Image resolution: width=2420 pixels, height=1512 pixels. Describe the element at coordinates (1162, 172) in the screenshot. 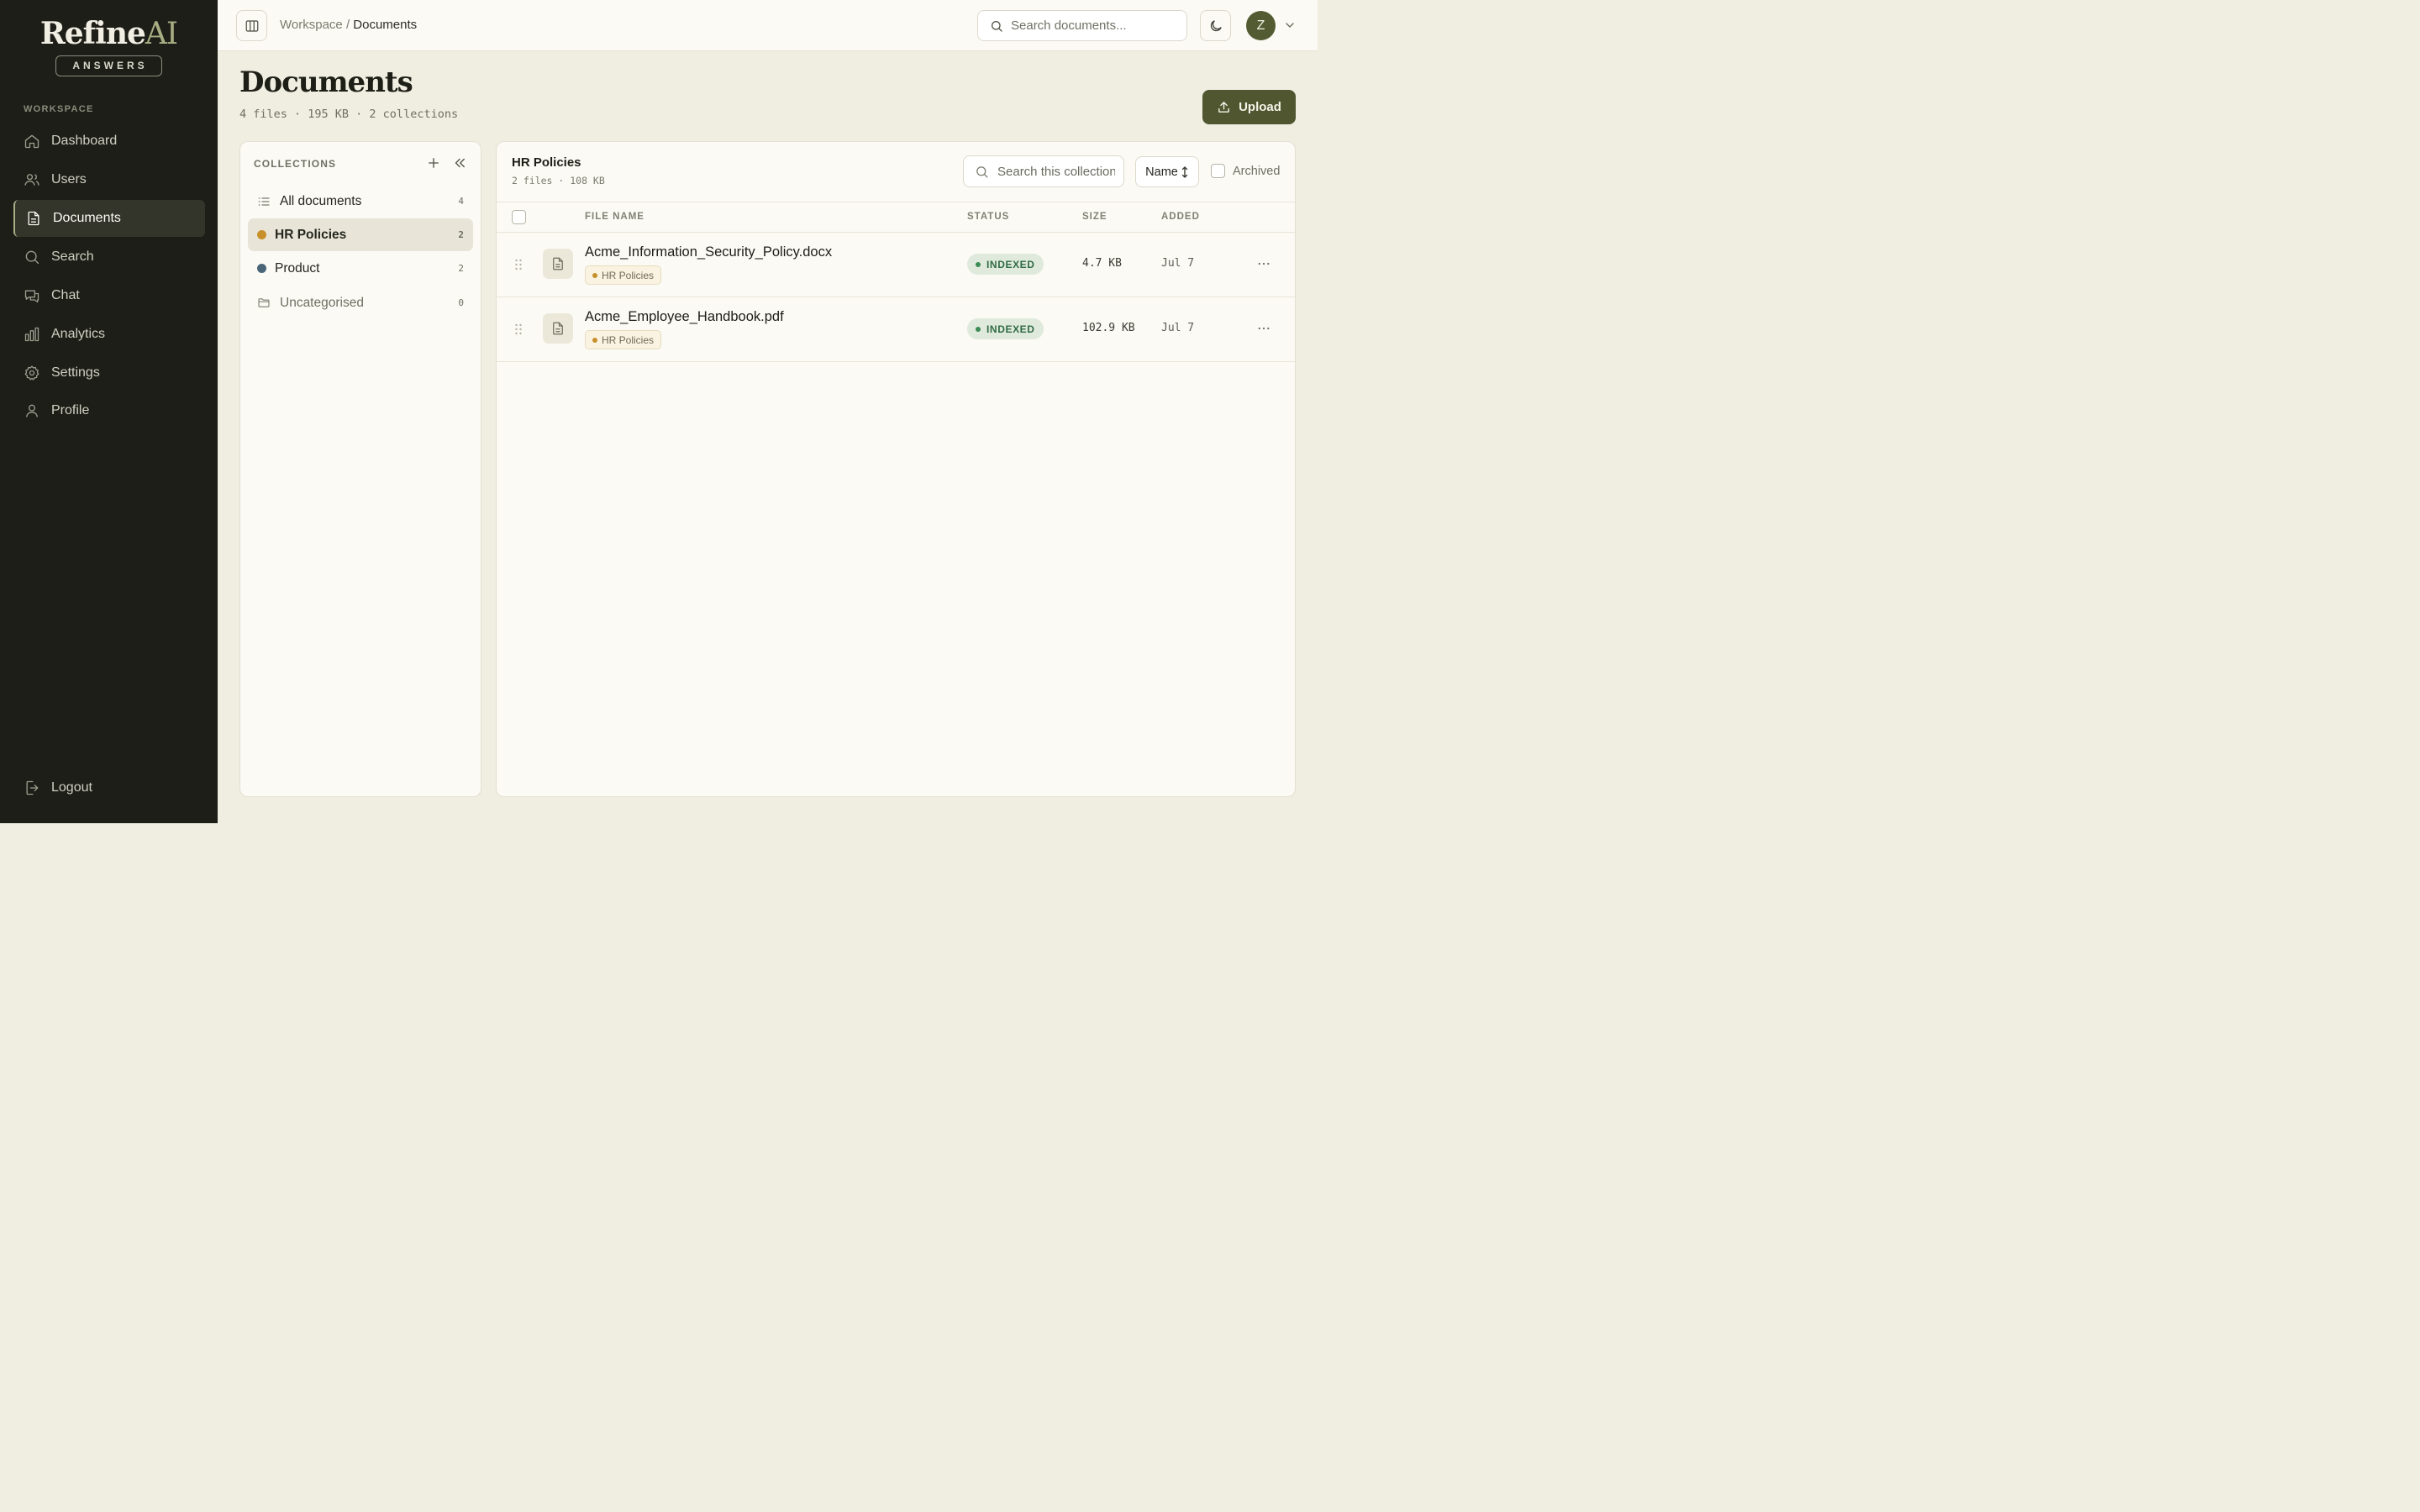

I see `sort-label: Name` at that location.